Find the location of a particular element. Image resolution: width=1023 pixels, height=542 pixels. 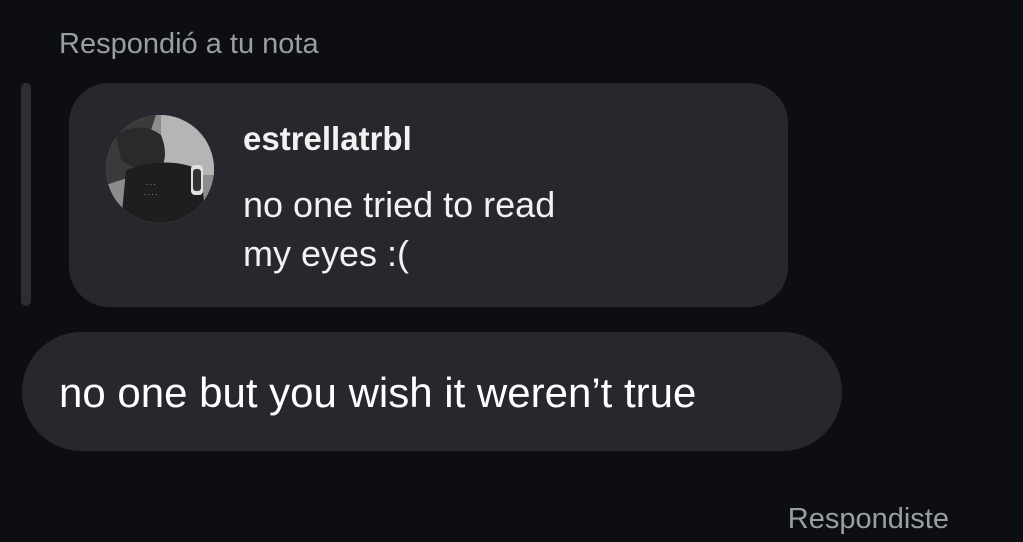

avatar: · · · · · · · is located at coordinates (160, 169).